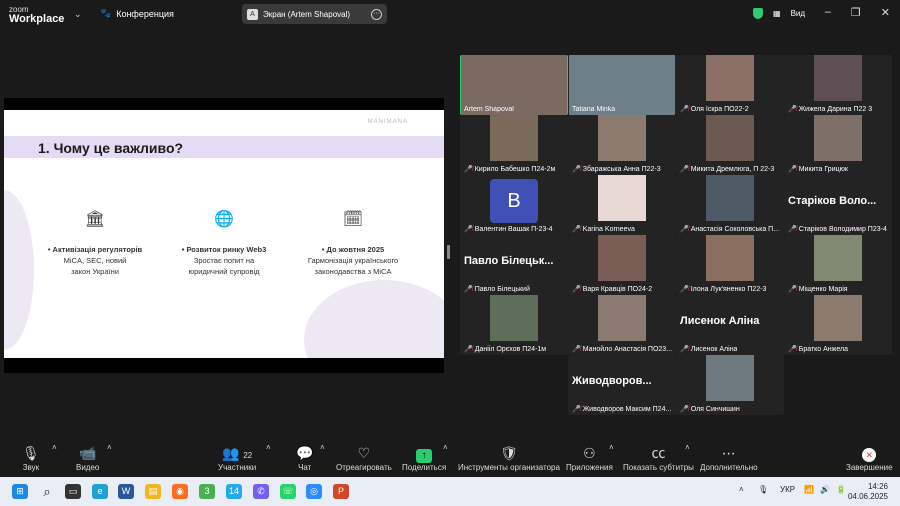 The image size is (900, 506). Describe the element at coordinates (868, 492) in the screenshot. I see `system-clock: 14:26 04.06.2025` at that location.